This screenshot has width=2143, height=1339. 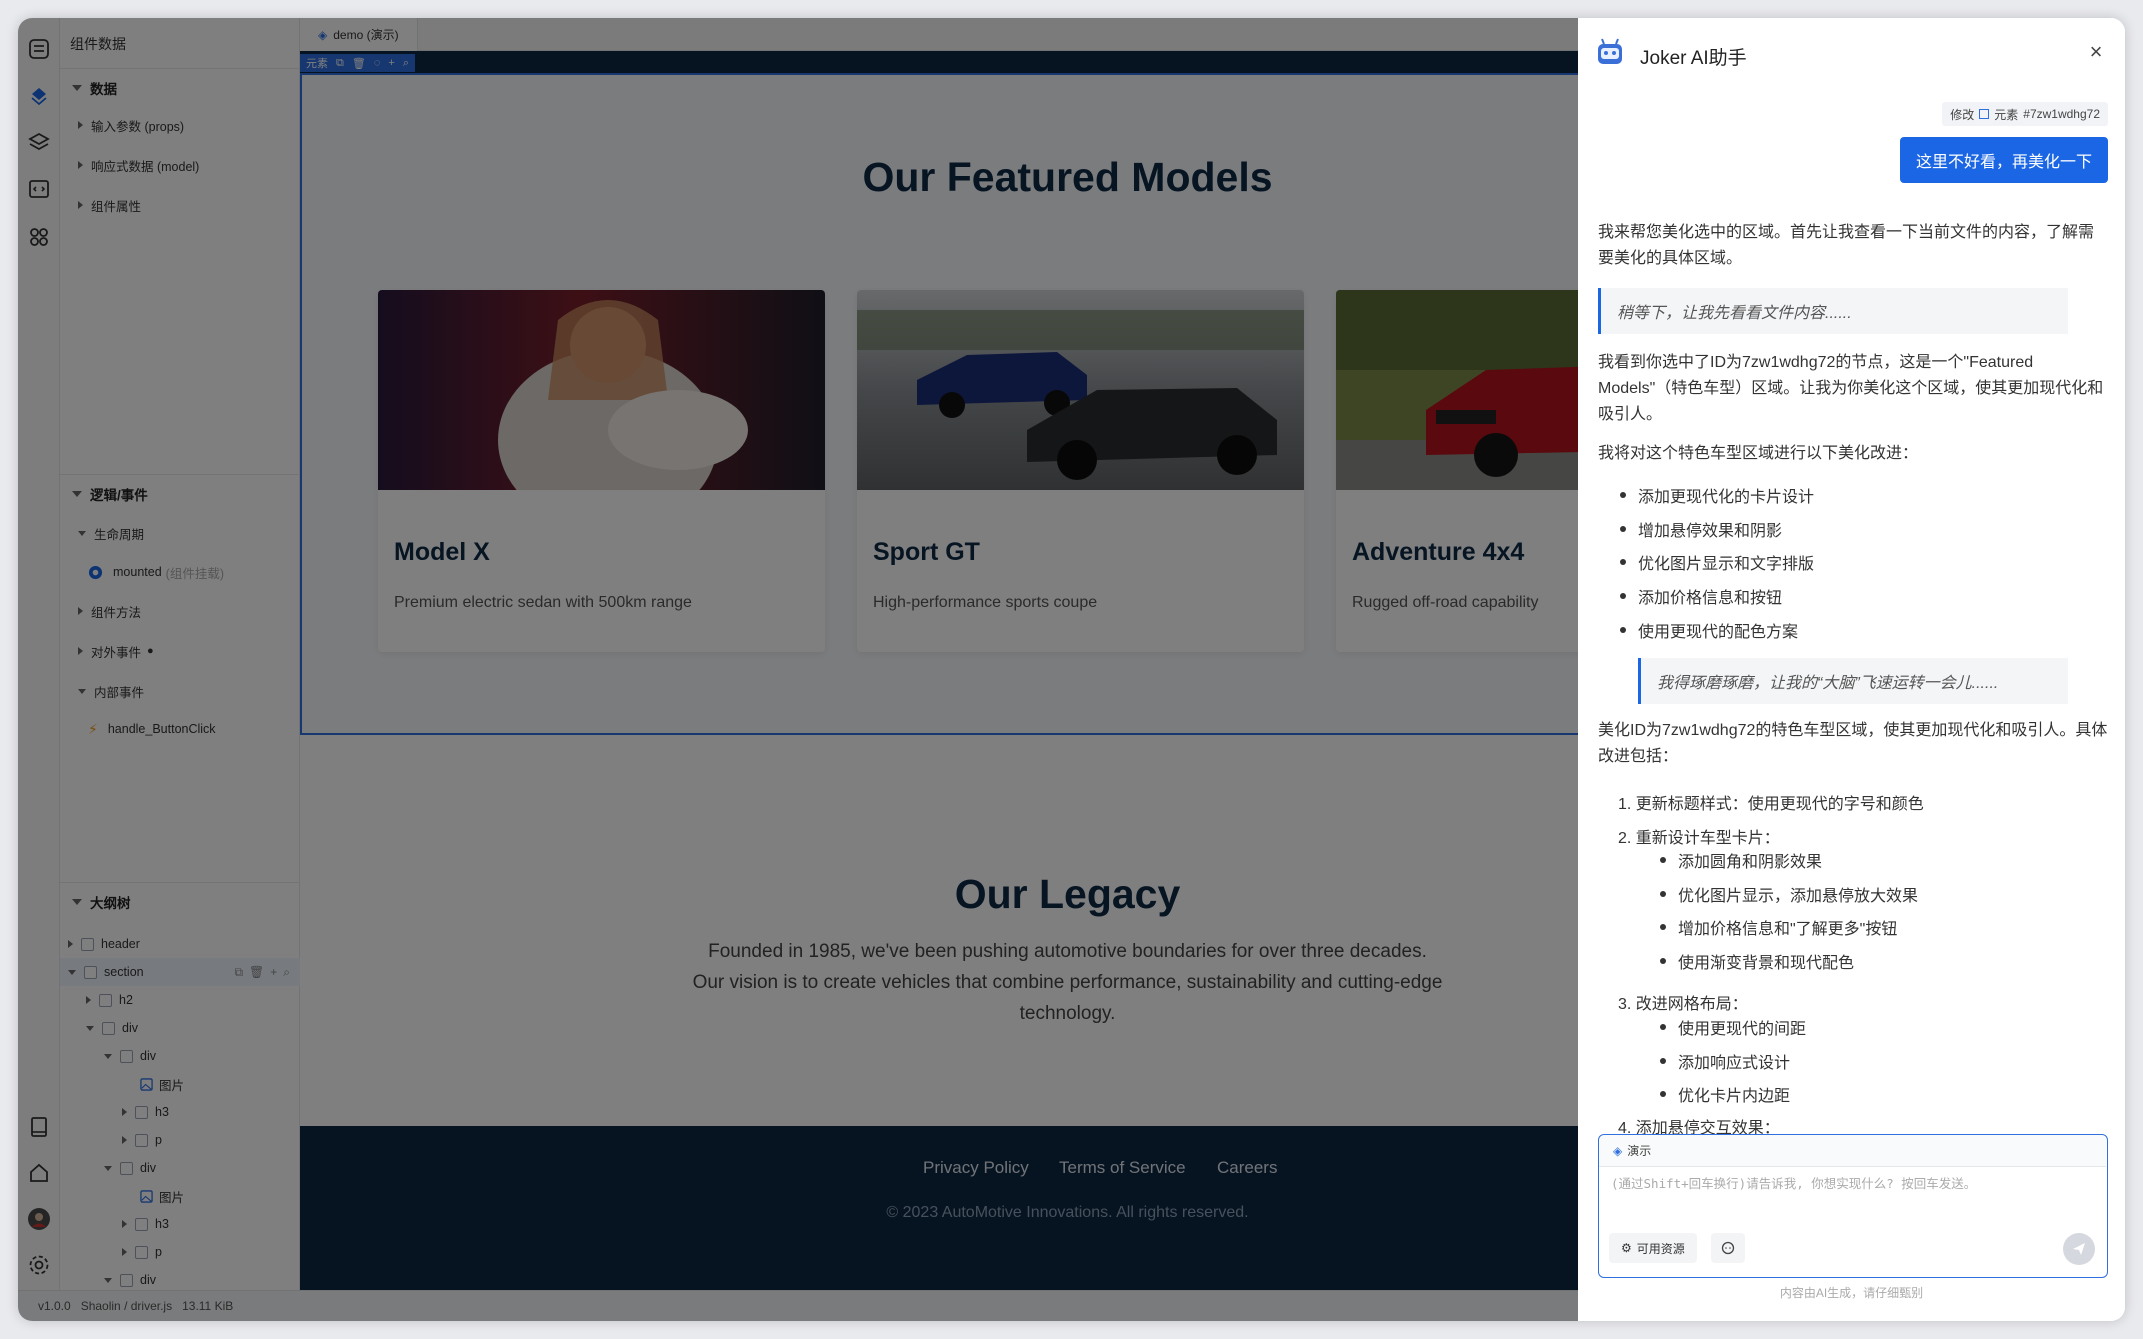 I want to click on context-tag: 修改 元素 #7zw1wdhg72, so click(x=2025, y=114).